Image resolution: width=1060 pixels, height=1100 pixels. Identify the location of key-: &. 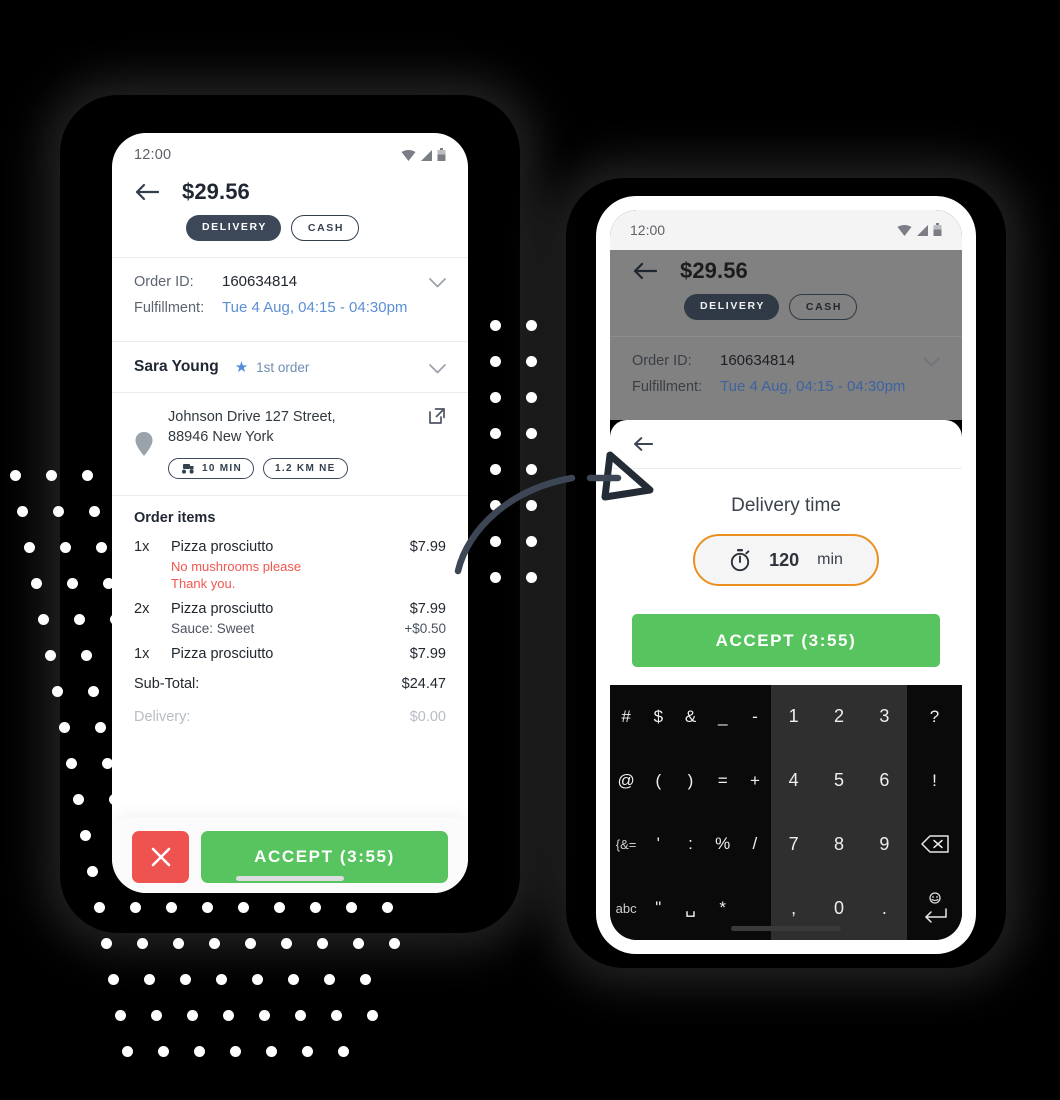
(690, 717).